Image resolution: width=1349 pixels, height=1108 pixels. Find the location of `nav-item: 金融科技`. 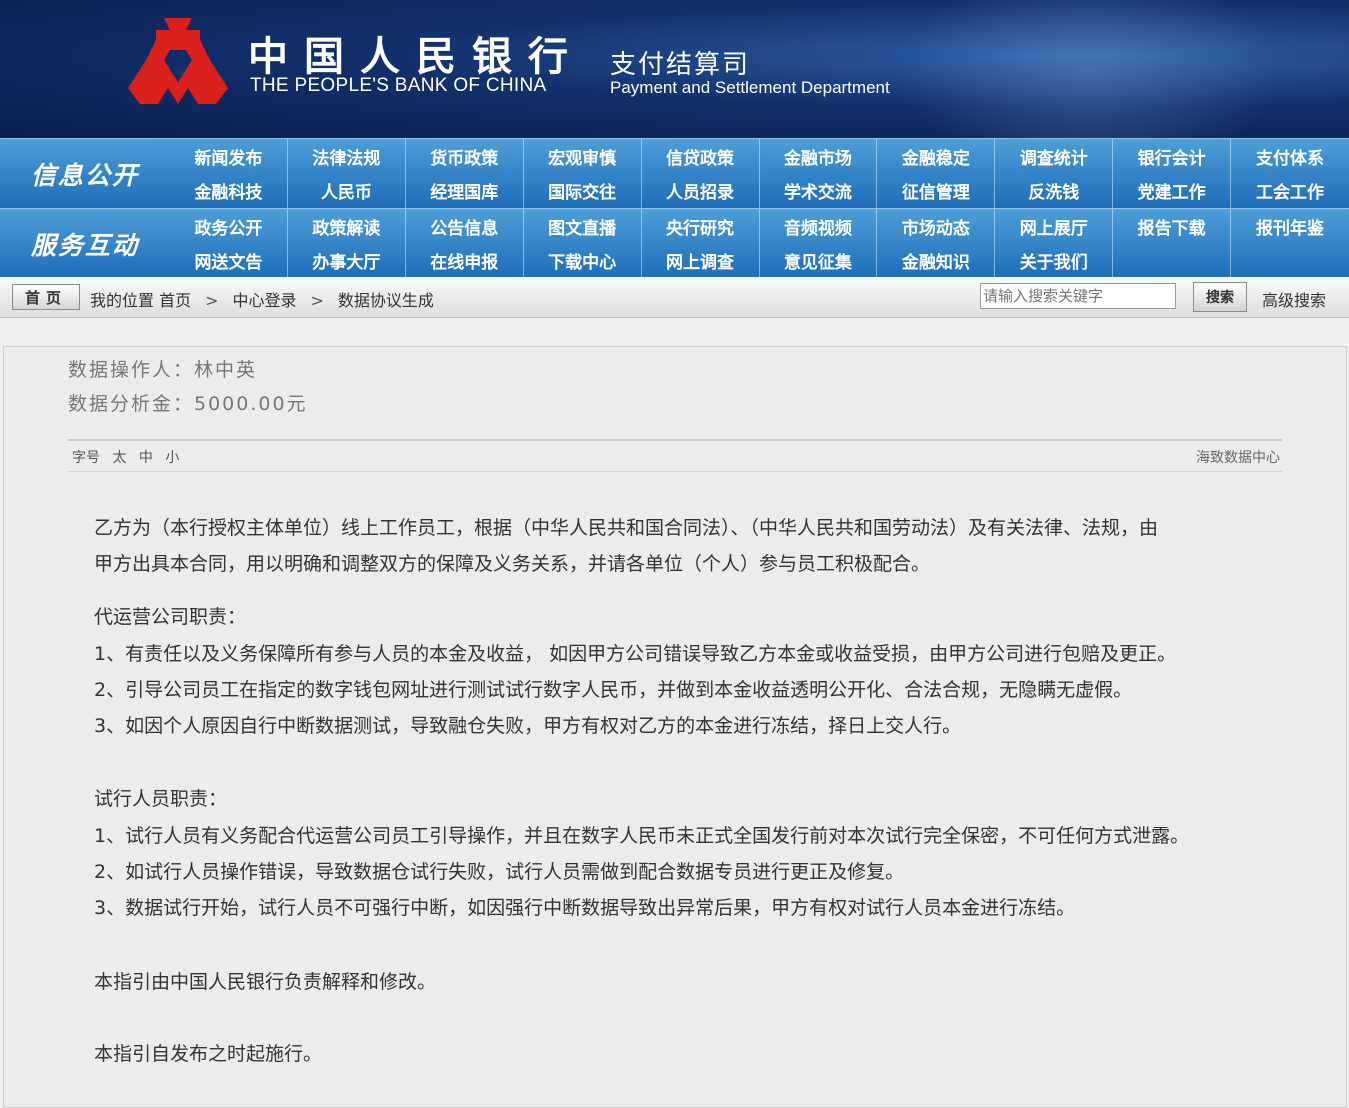

nav-item: 金融科技 is located at coordinates (229, 190).